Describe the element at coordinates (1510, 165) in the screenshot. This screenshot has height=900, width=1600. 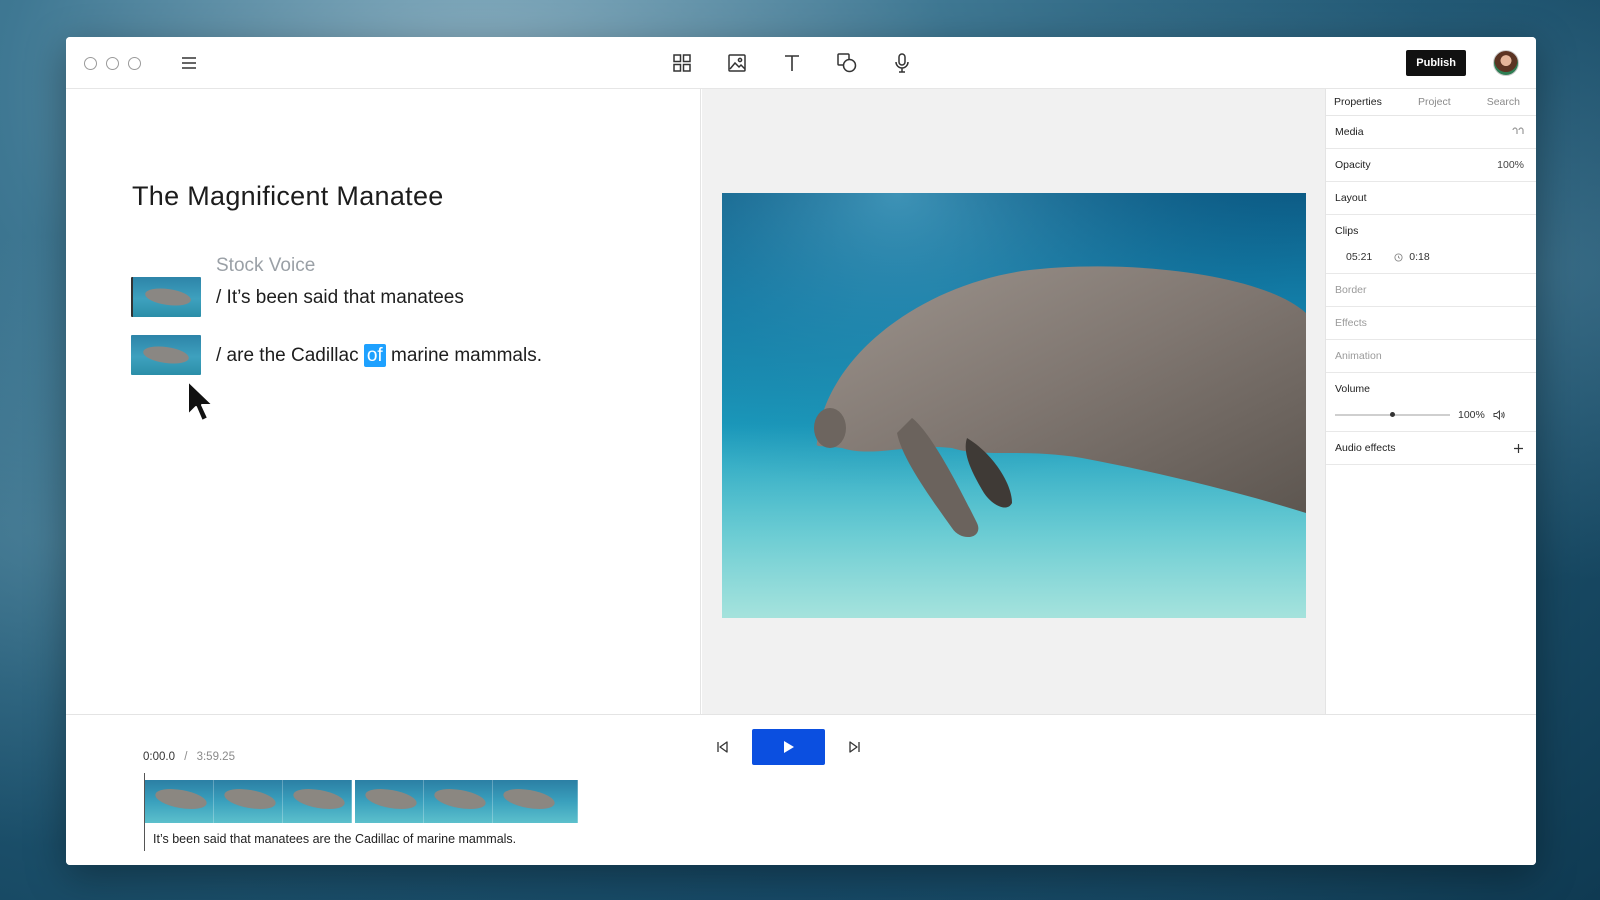
I see `opacity-value: 100%` at that location.